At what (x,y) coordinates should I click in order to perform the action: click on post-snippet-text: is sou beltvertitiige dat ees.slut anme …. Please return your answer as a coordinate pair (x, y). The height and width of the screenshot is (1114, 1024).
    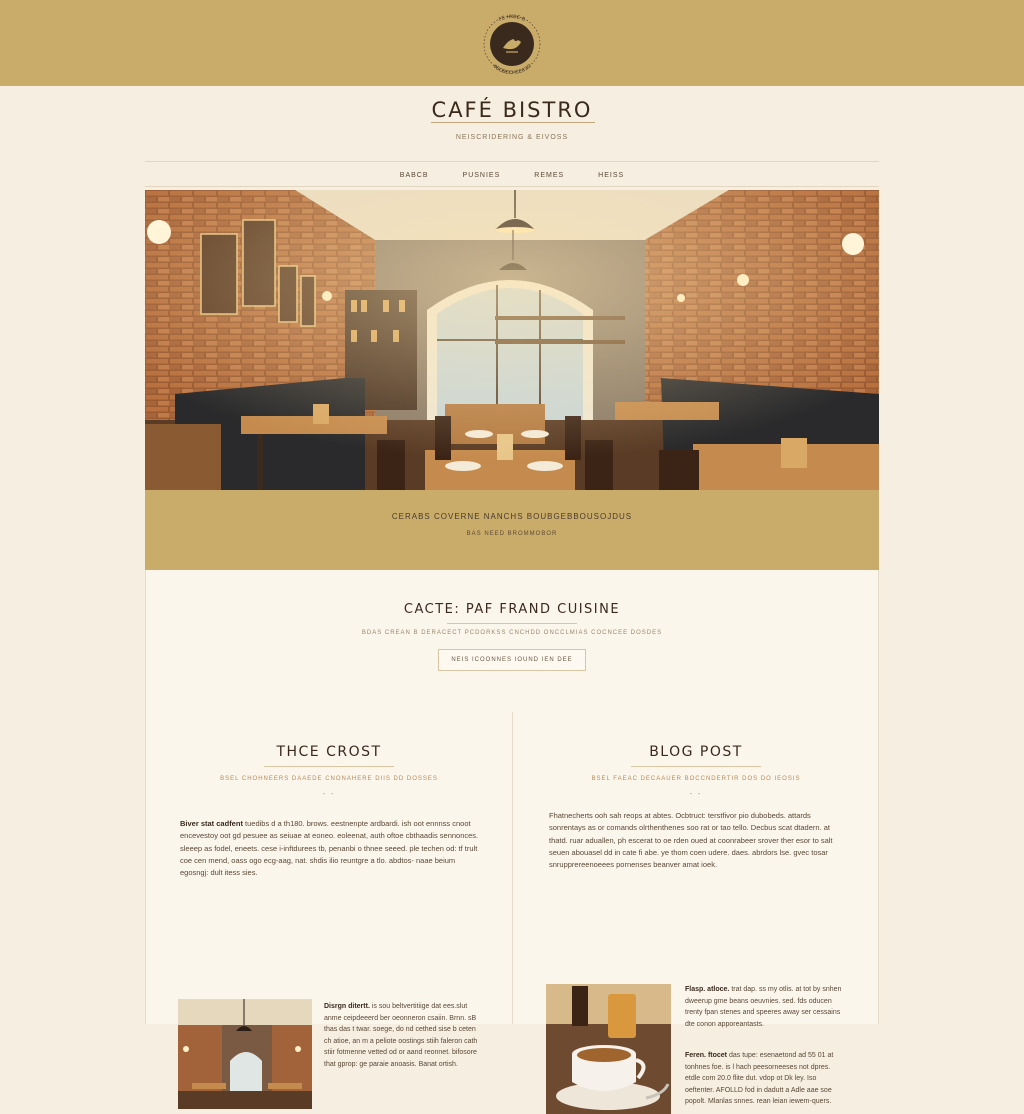
    Looking at the image, I should click on (401, 1035).